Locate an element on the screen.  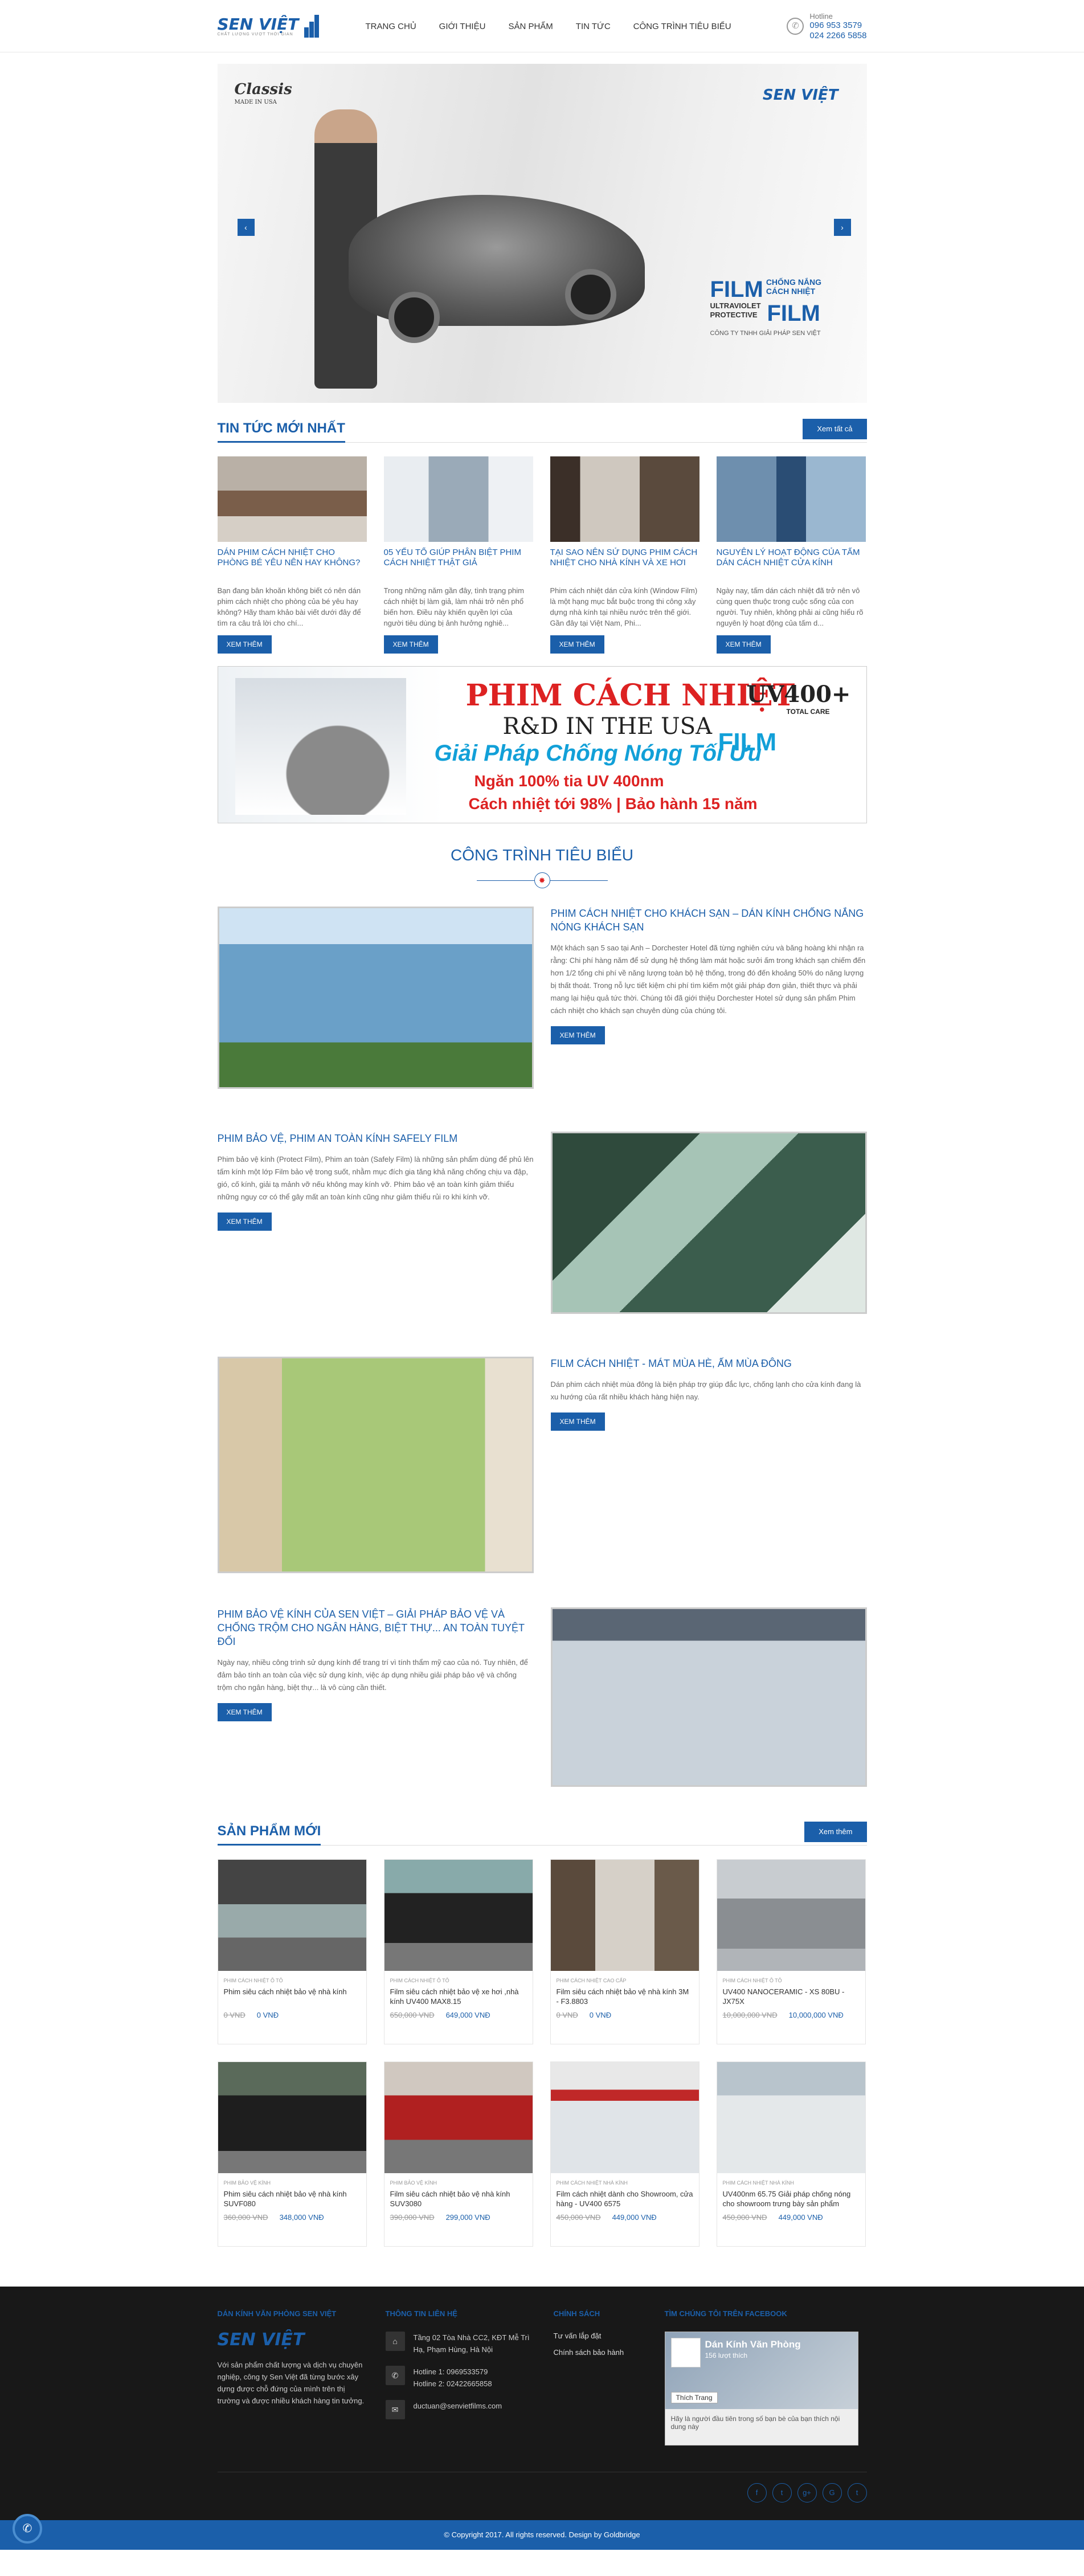
nav-news: TIN TỨC is located at coordinates (593, 26).